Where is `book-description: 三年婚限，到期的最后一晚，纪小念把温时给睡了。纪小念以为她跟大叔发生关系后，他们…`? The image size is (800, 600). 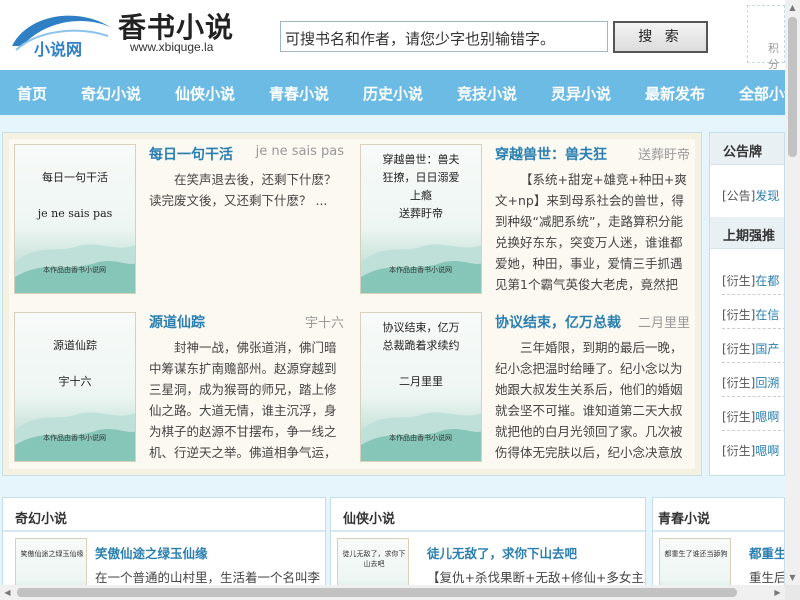 book-description: 三年婚限，到期的最后一晚，纪小念把温时给睡了。纪小念以为她跟大叔发生关系后，他们… is located at coordinates (589, 400).